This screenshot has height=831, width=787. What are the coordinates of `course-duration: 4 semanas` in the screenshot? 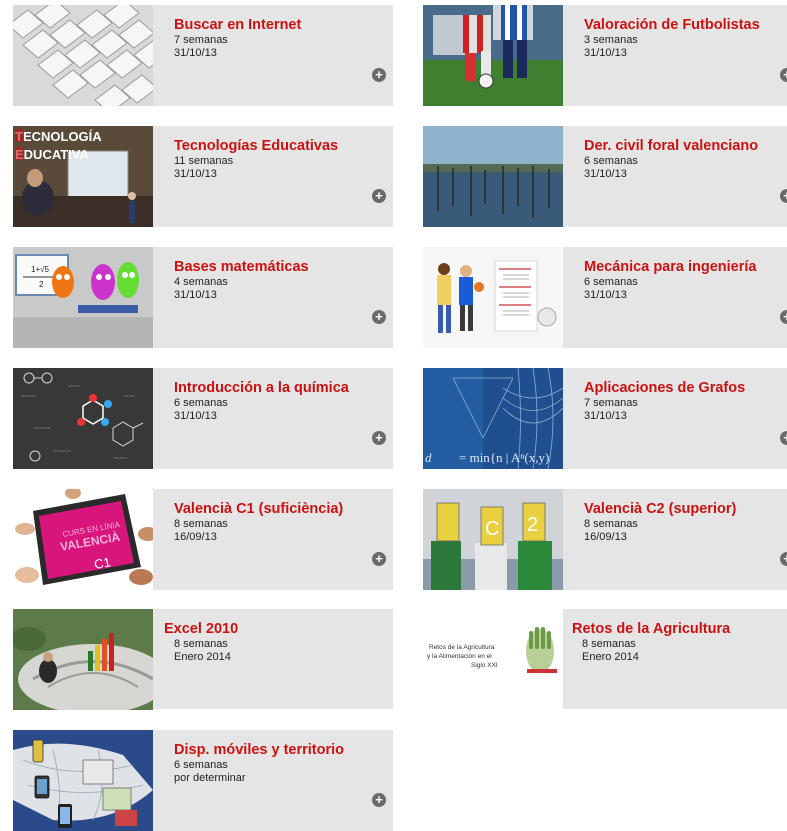 It's located at (201, 282).